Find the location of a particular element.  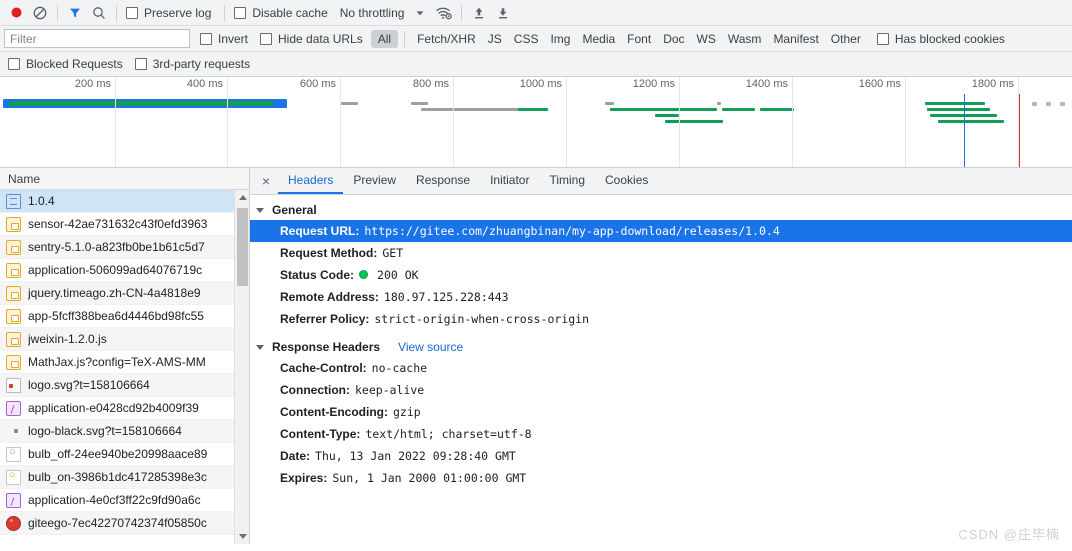

type-filter-doc: Doc is located at coordinates (673, 39).